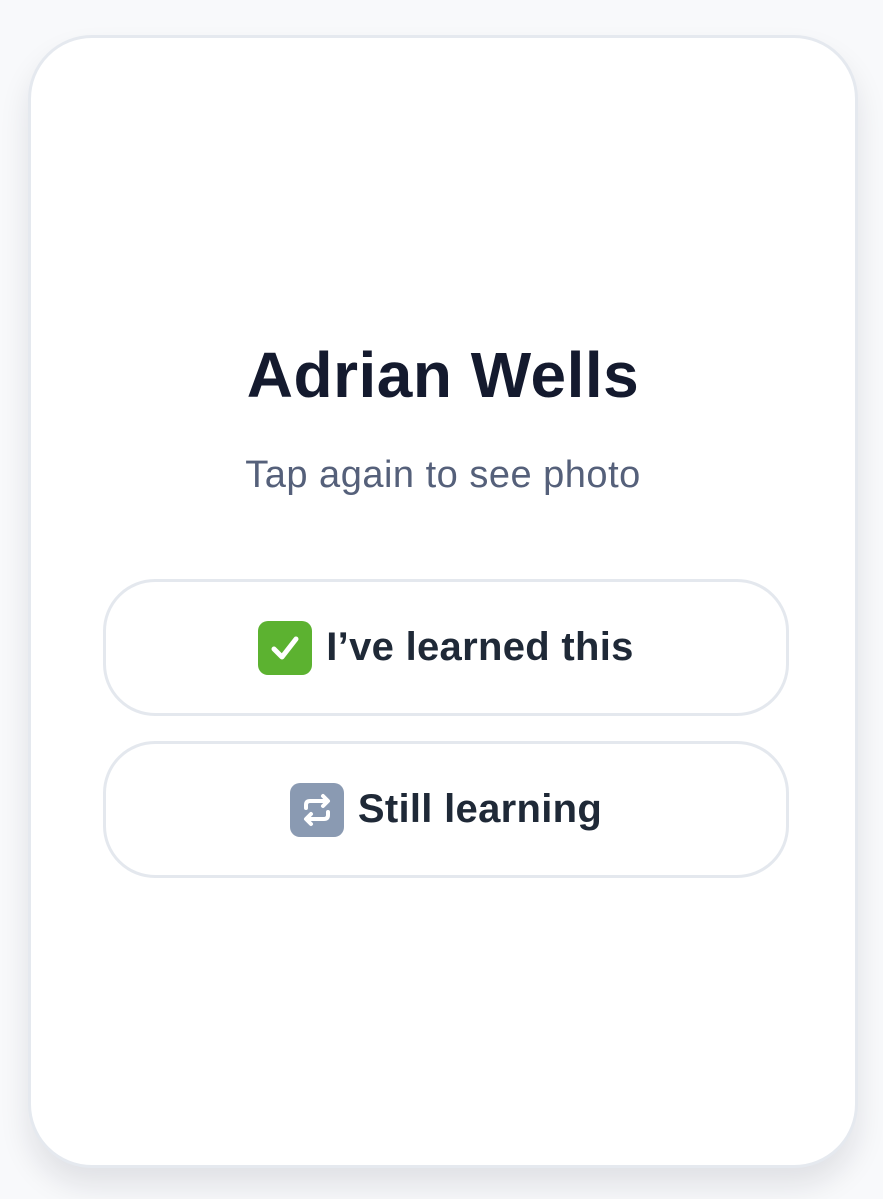 This screenshot has width=883, height=1199. I want to click on learned-button: I’ve learned this, so click(446, 647).